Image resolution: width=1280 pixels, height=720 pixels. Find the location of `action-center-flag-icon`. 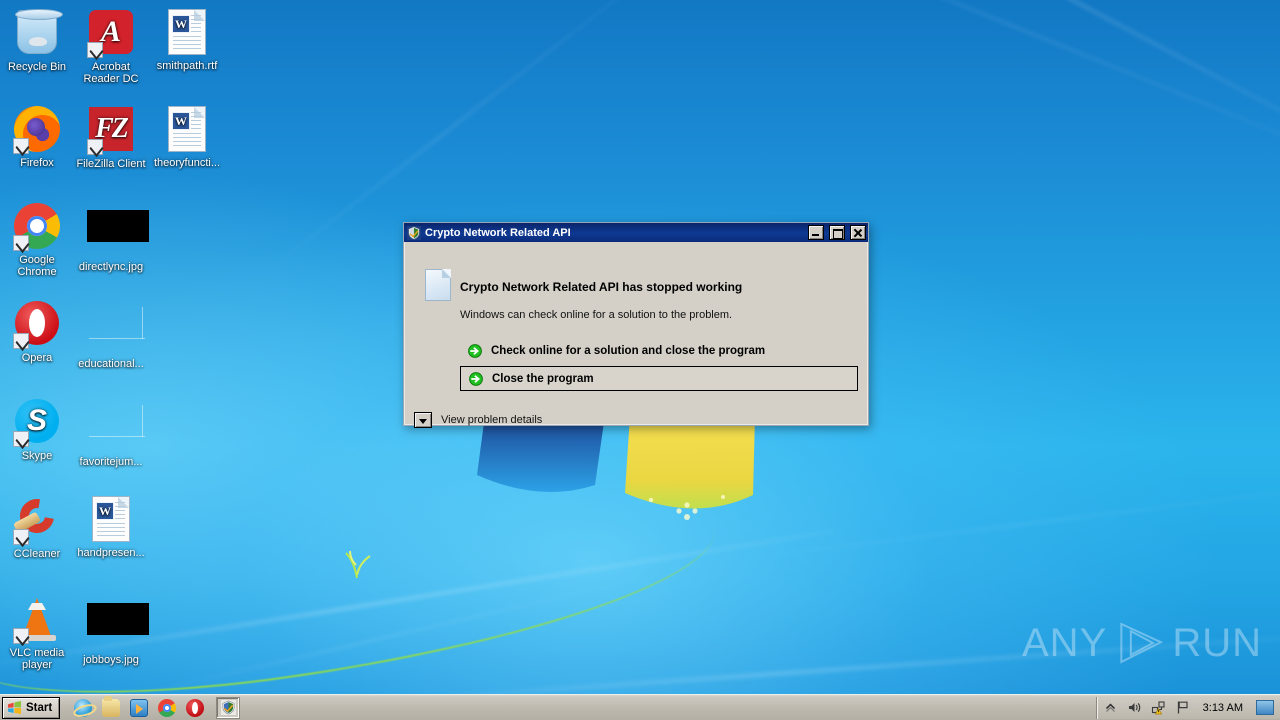

action-center-flag-icon is located at coordinates (1182, 707).